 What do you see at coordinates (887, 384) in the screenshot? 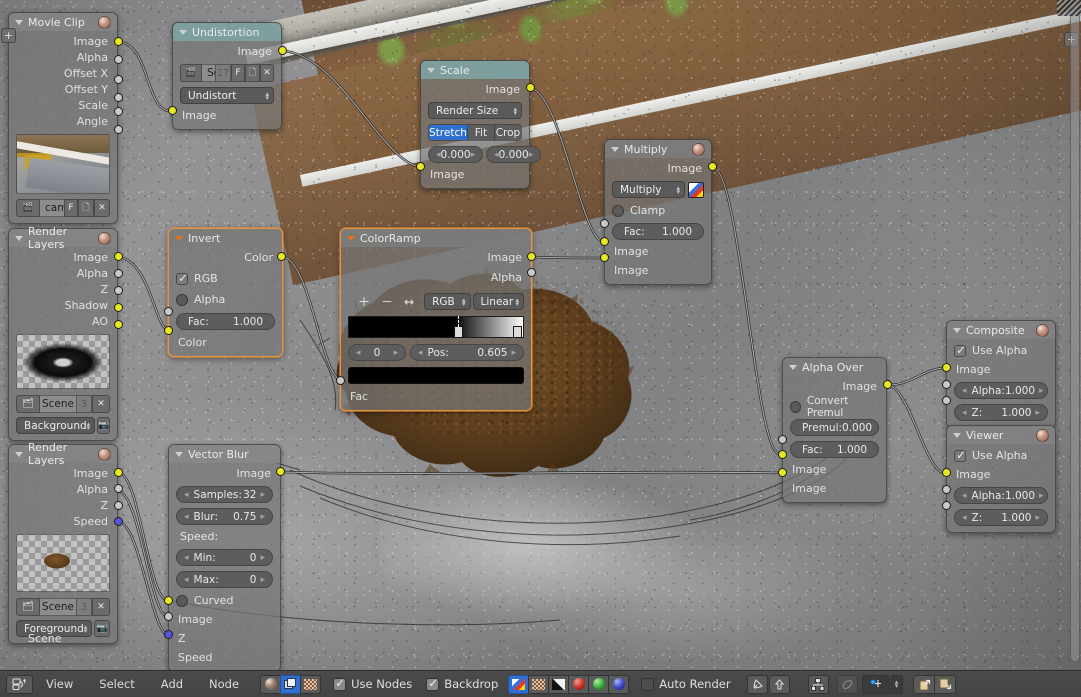
I see `socket-ao-out-image` at bounding box center [887, 384].